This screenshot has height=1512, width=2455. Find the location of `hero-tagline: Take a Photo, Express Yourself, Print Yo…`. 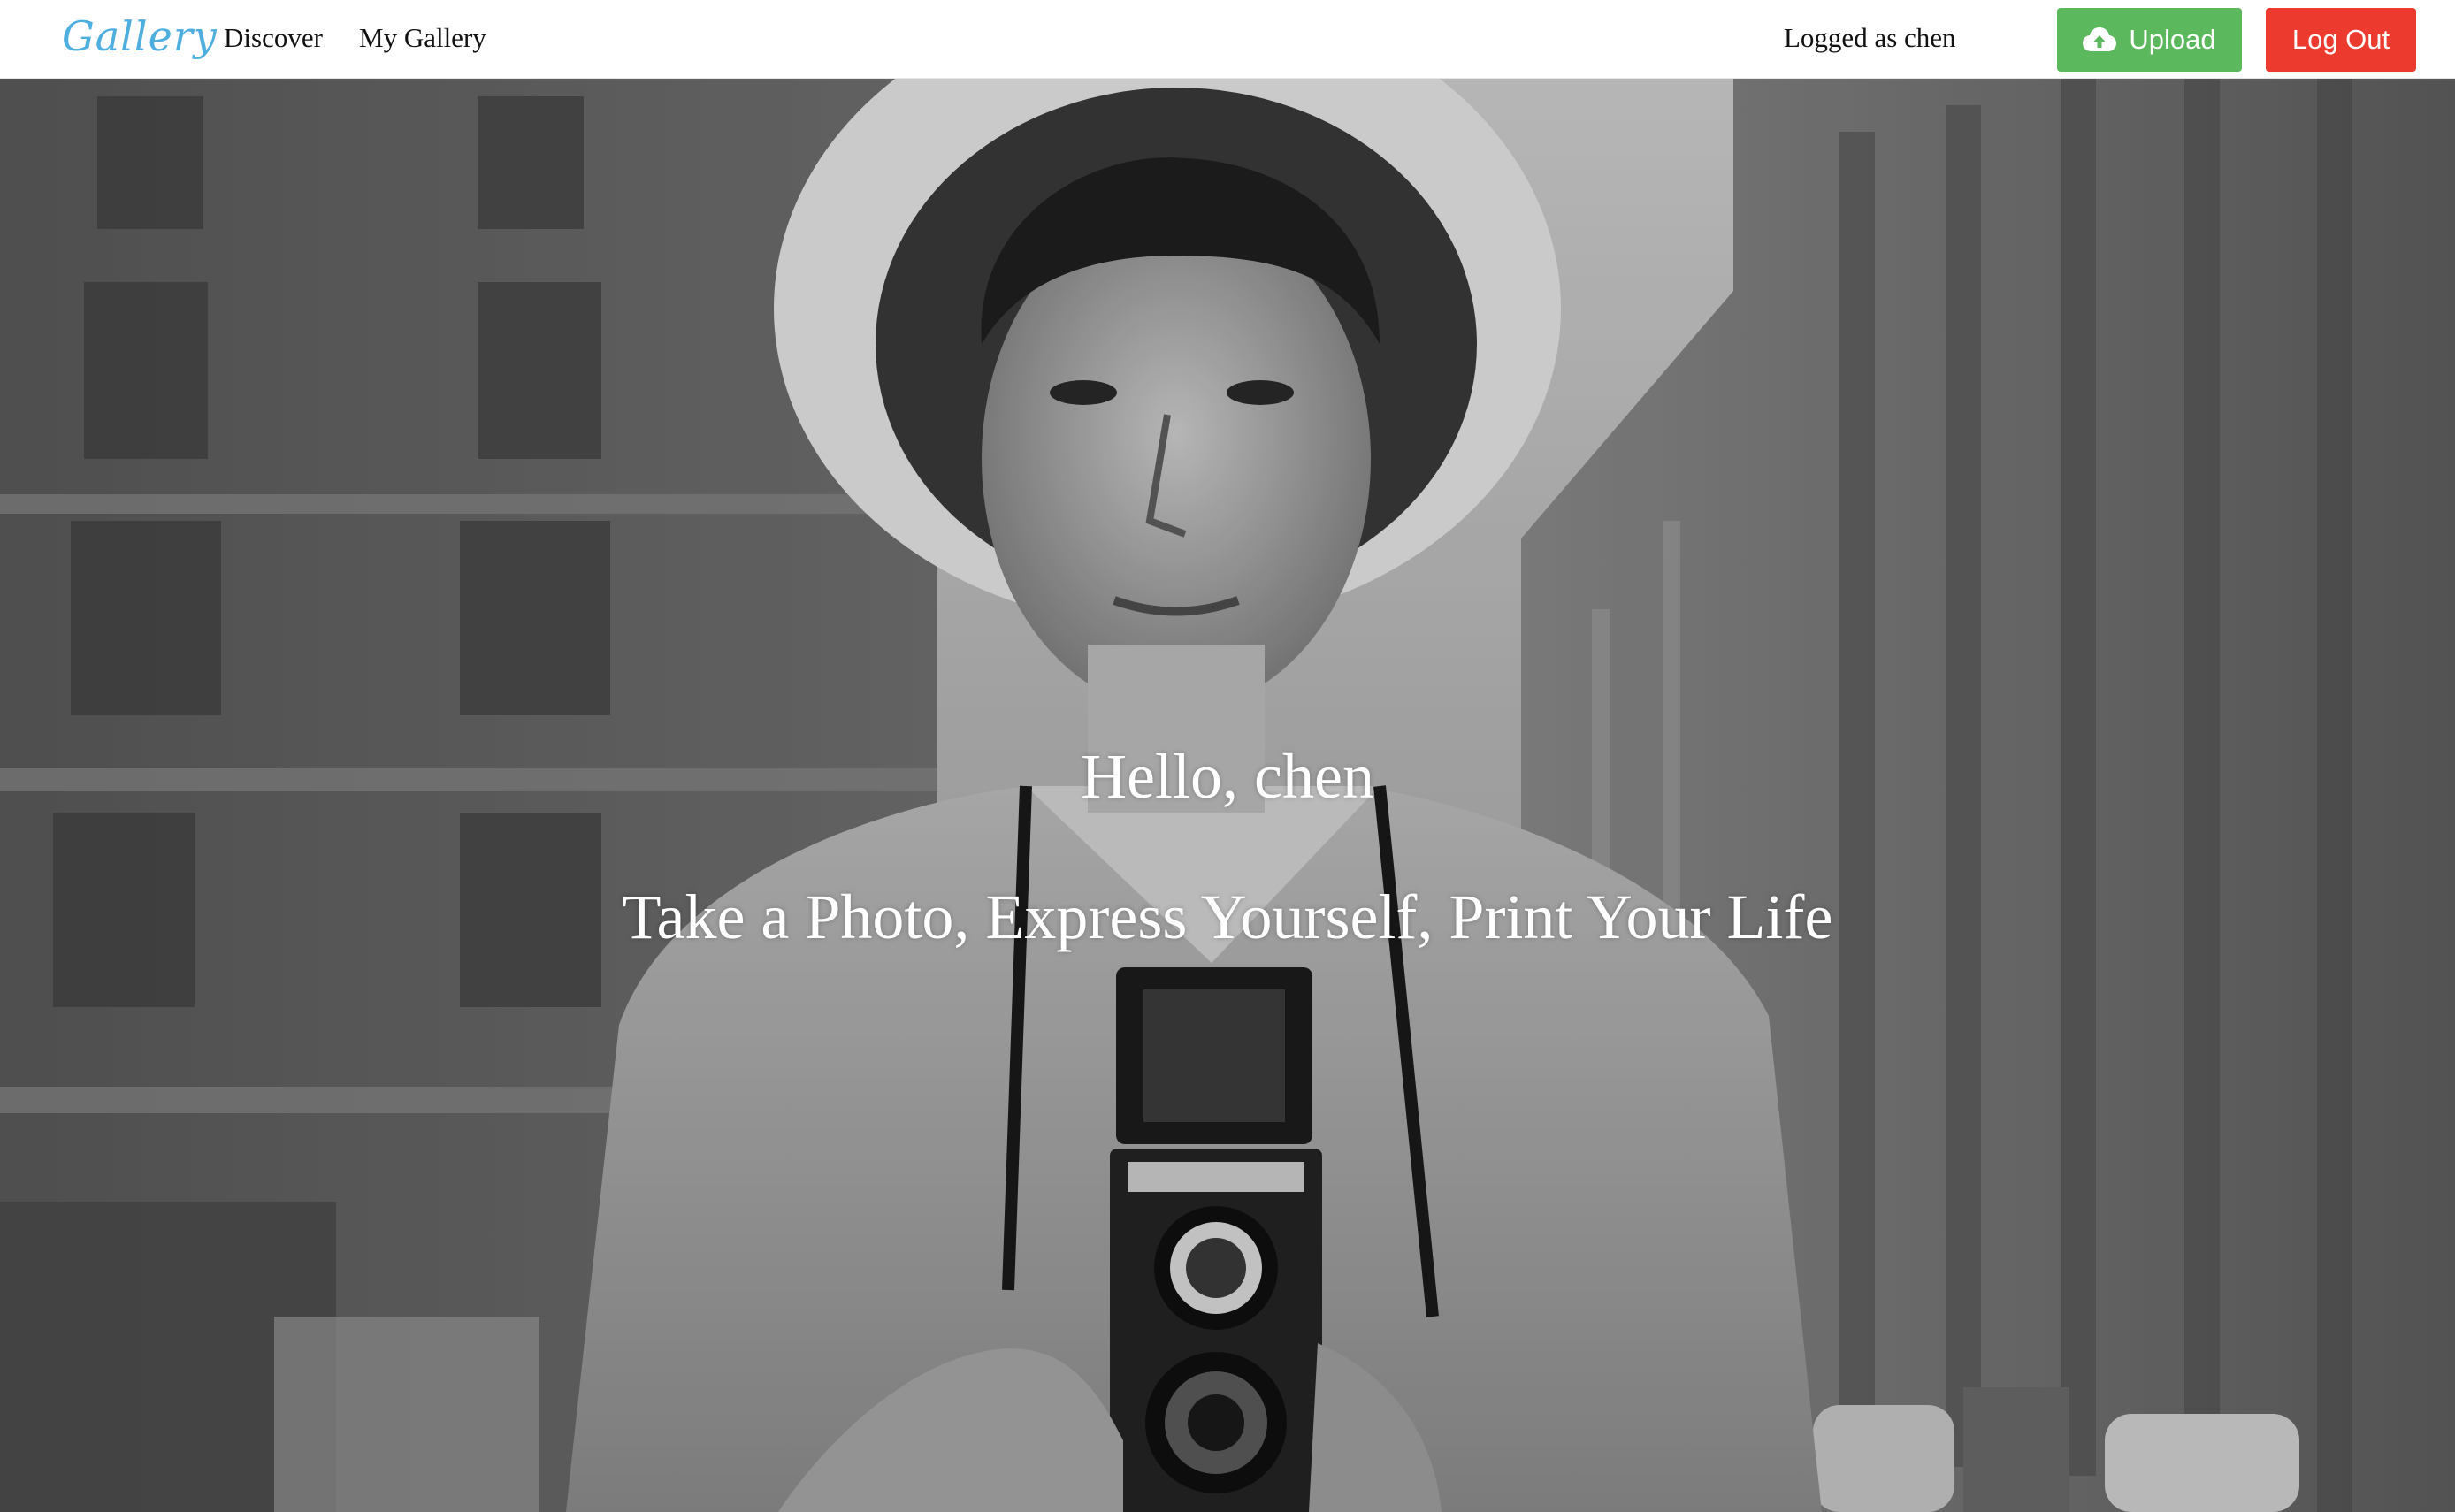

hero-tagline: Take a Photo, Express Yourself, Print Yo… is located at coordinates (1227, 917).